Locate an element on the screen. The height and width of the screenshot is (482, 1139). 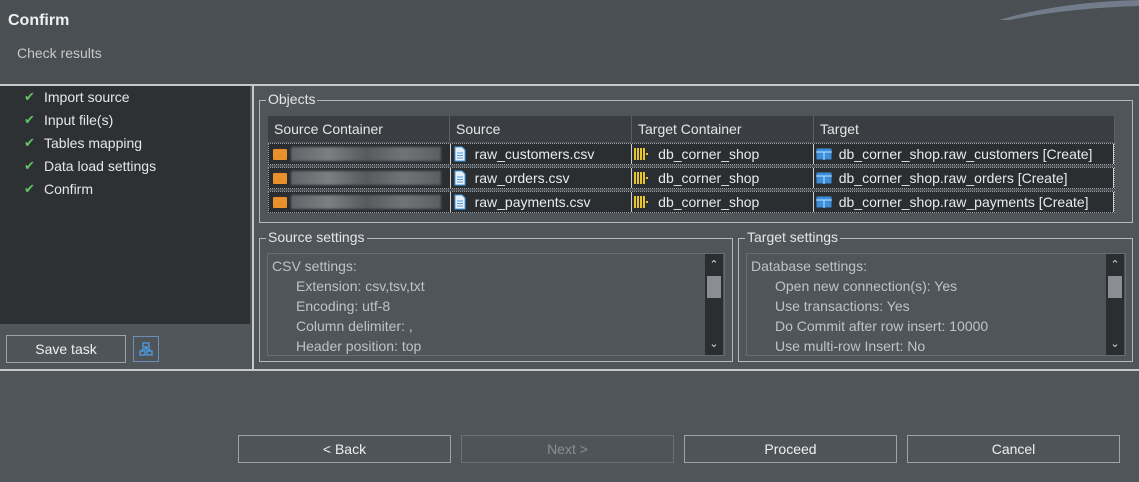
settings-line: Header position: top is located at coordinates (359, 346).